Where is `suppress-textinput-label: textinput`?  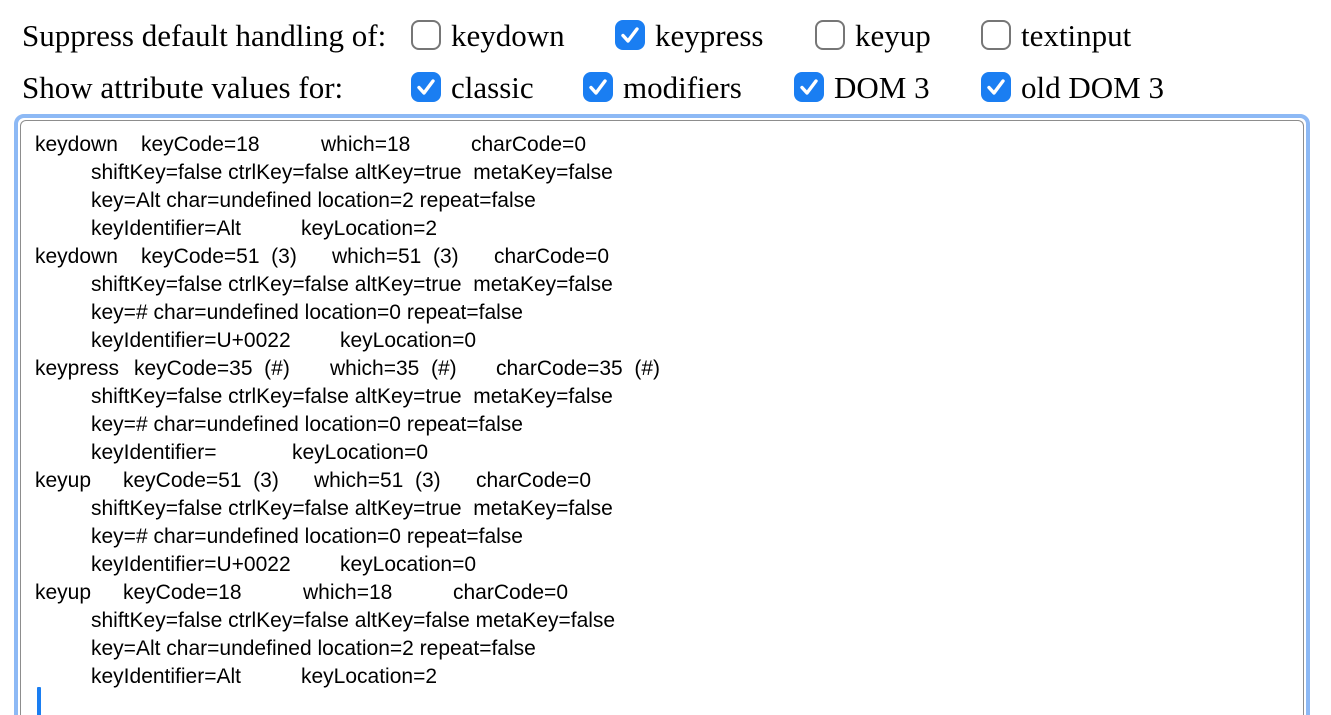 suppress-textinput-label: textinput is located at coordinates (1076, 35).